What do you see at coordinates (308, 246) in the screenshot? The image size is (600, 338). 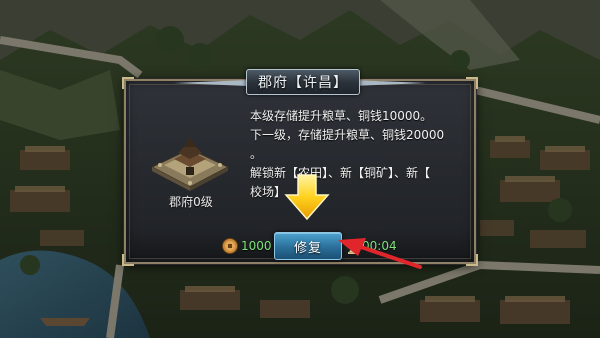 I see `repair-button: 修复` at bounding box center [308, 246].